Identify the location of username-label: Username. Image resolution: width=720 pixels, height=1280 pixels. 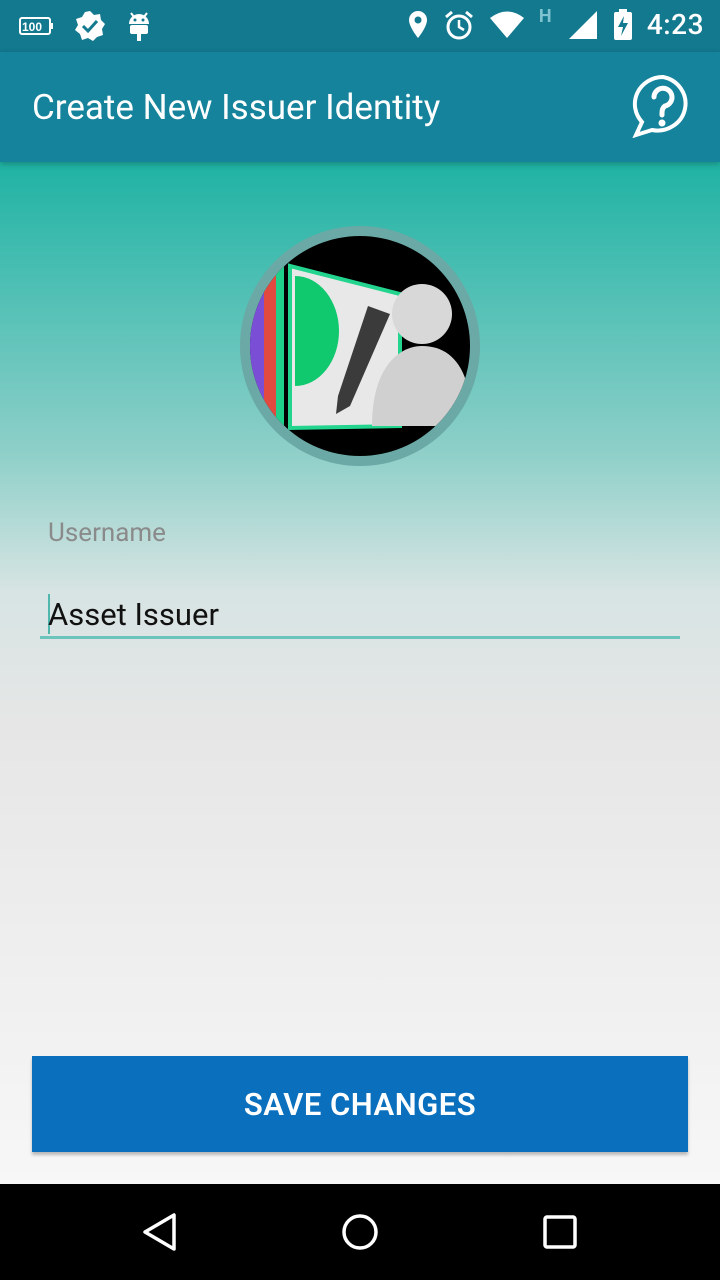
(107, 533).